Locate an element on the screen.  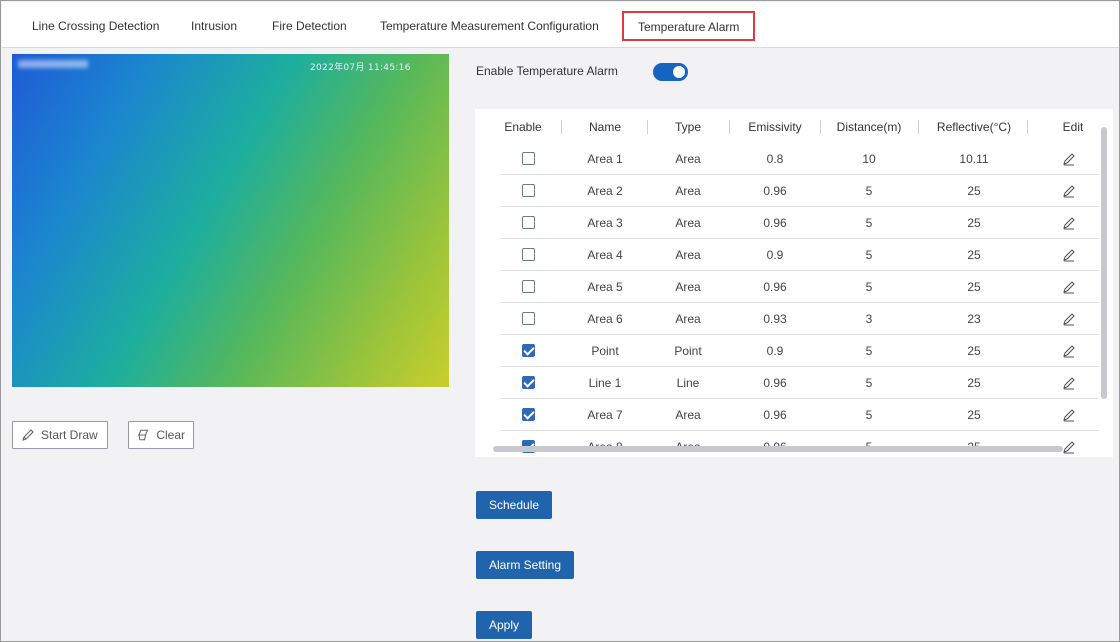
row-name: Area 3 is located at coordinates (605, 223).